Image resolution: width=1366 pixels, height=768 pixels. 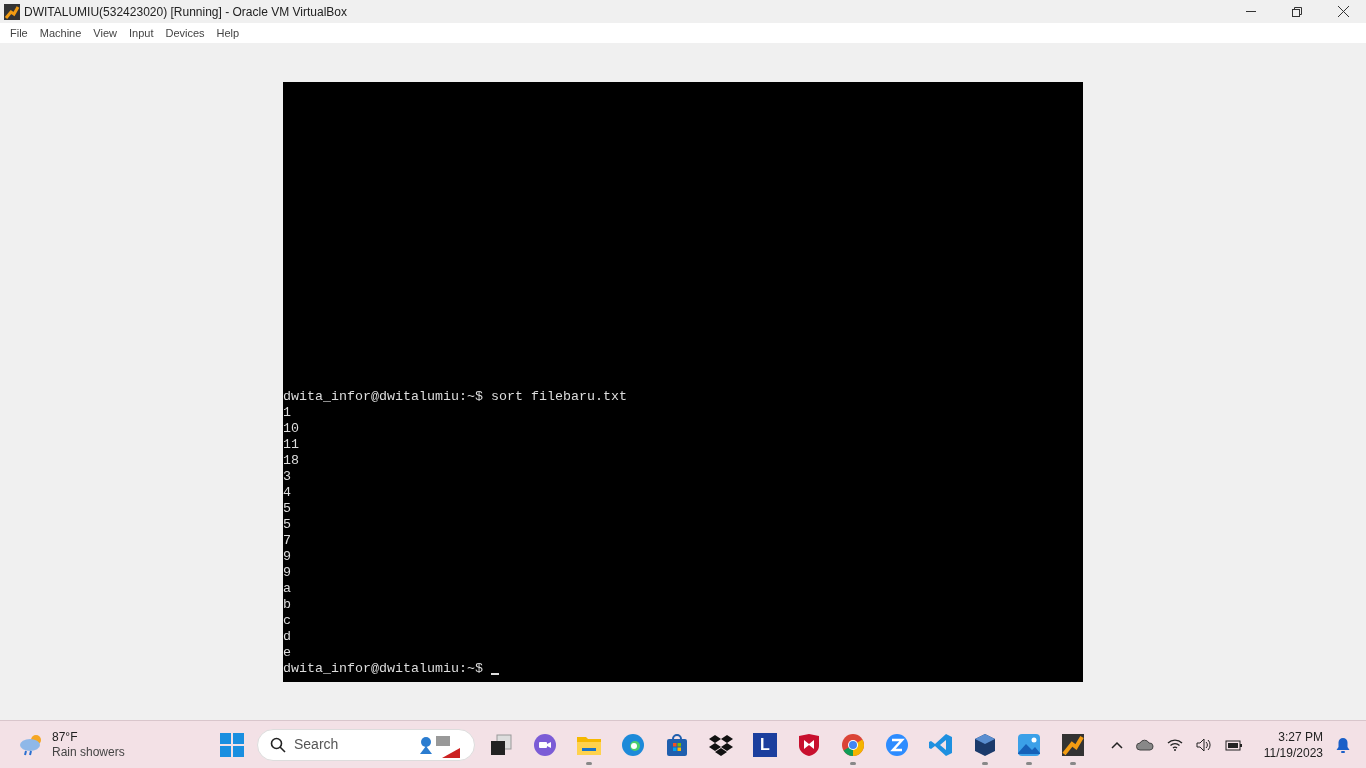 What do you see at coordinates (1251, 11) in the screenshot?
I see `minimize-icon` at bounding box center [1251, 11].